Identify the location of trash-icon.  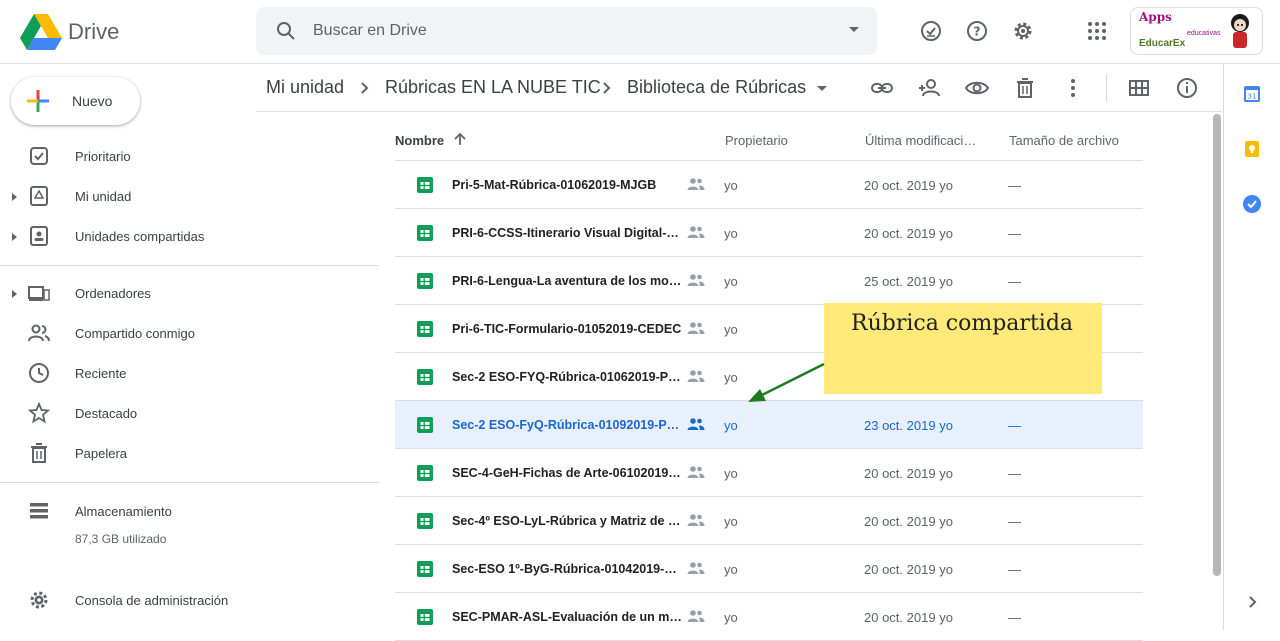
(1025, 88).